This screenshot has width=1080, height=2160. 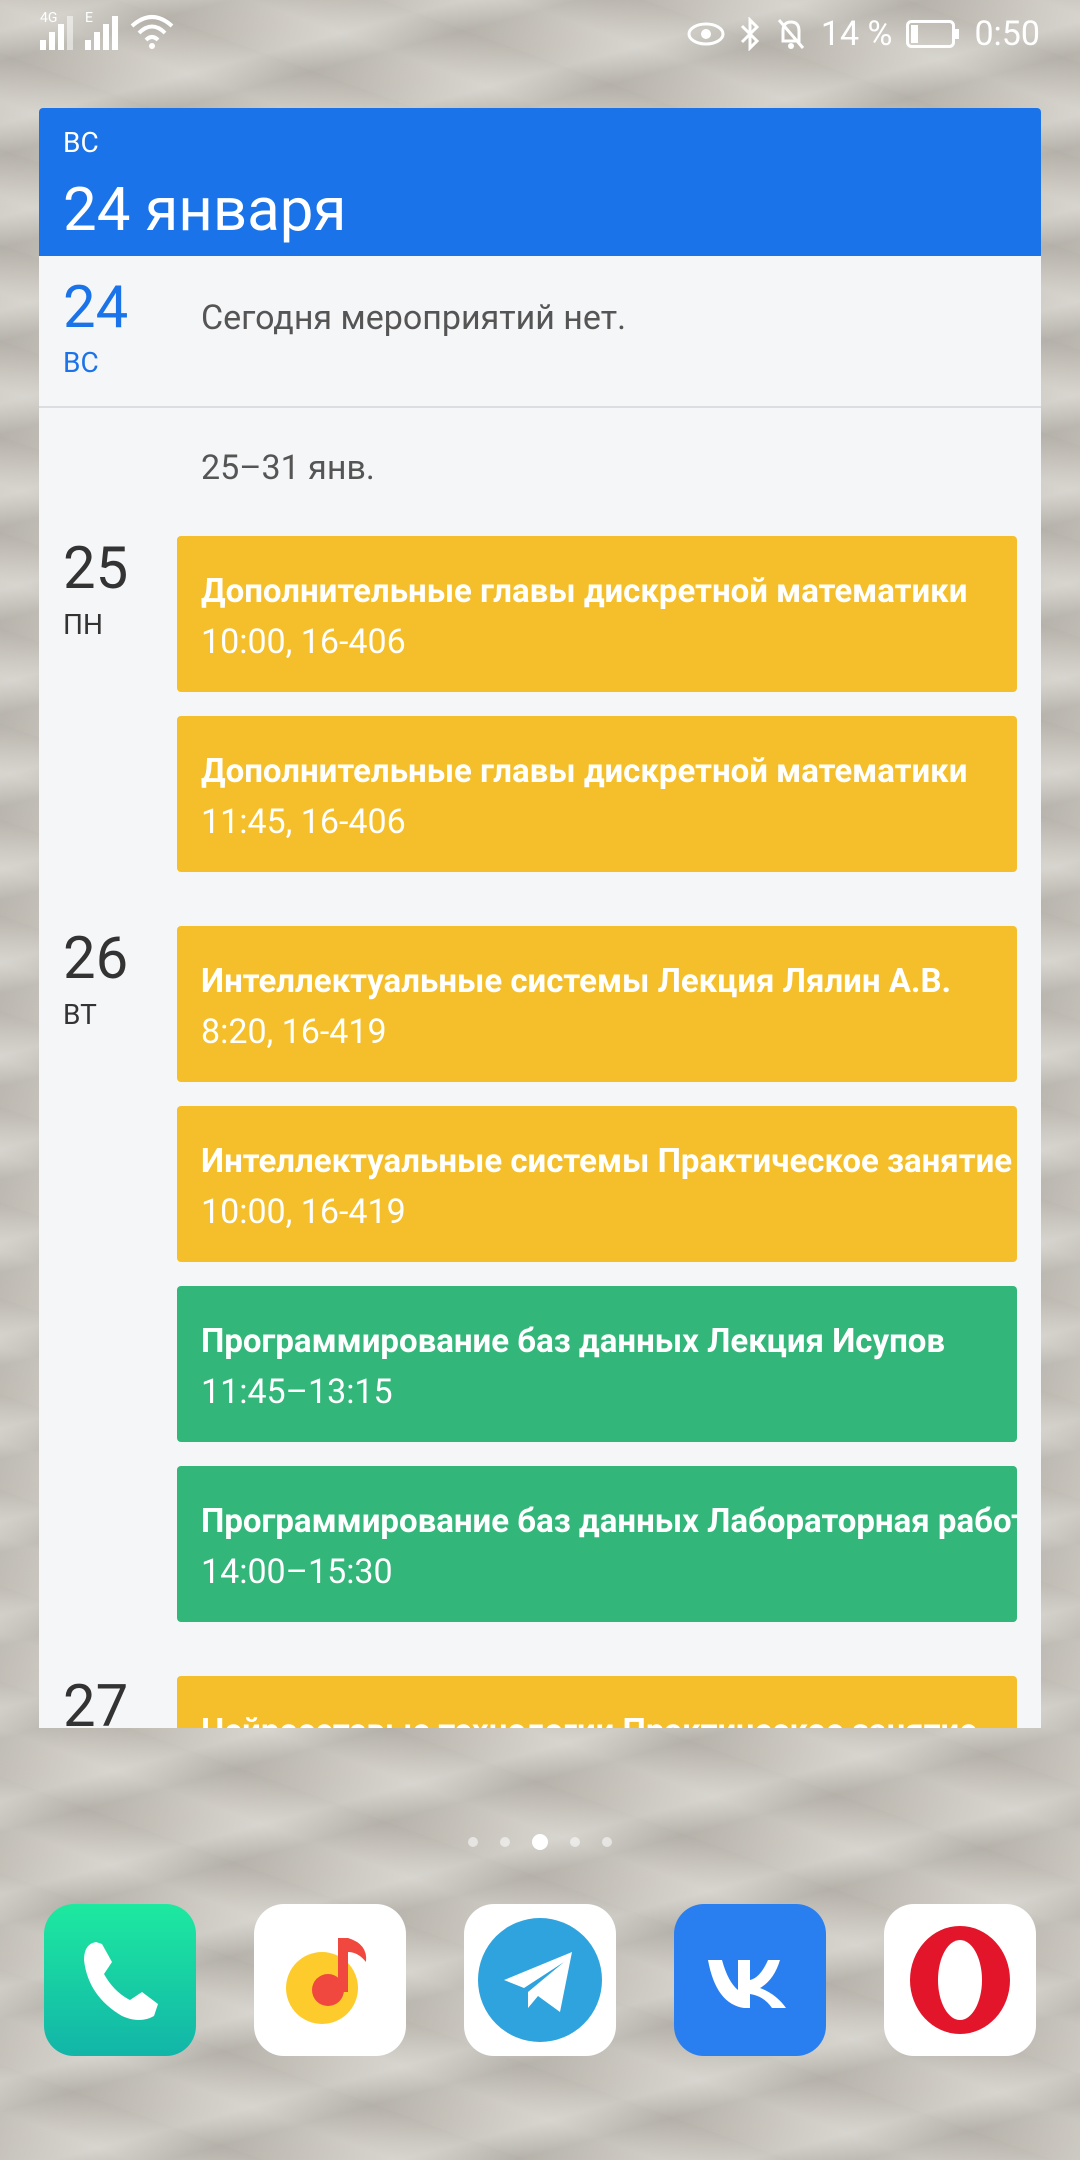 What do you see at coordinates (856, 34) in the screenshot?
I see `battery-percent: 14 %` at bounding box center [856, 34].